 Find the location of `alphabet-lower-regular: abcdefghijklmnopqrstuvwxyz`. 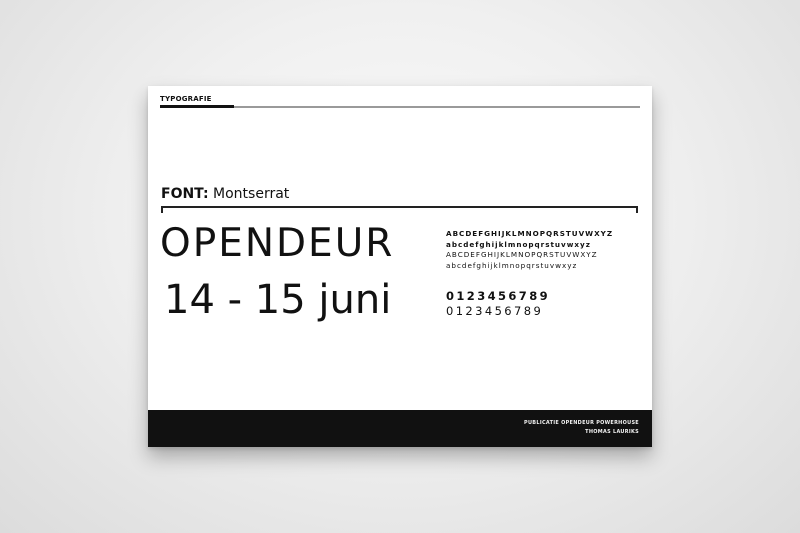

alphabet-lower-regular: abcdefghijklmnopqrstuvwxyz is located at coordinates (512, 265).